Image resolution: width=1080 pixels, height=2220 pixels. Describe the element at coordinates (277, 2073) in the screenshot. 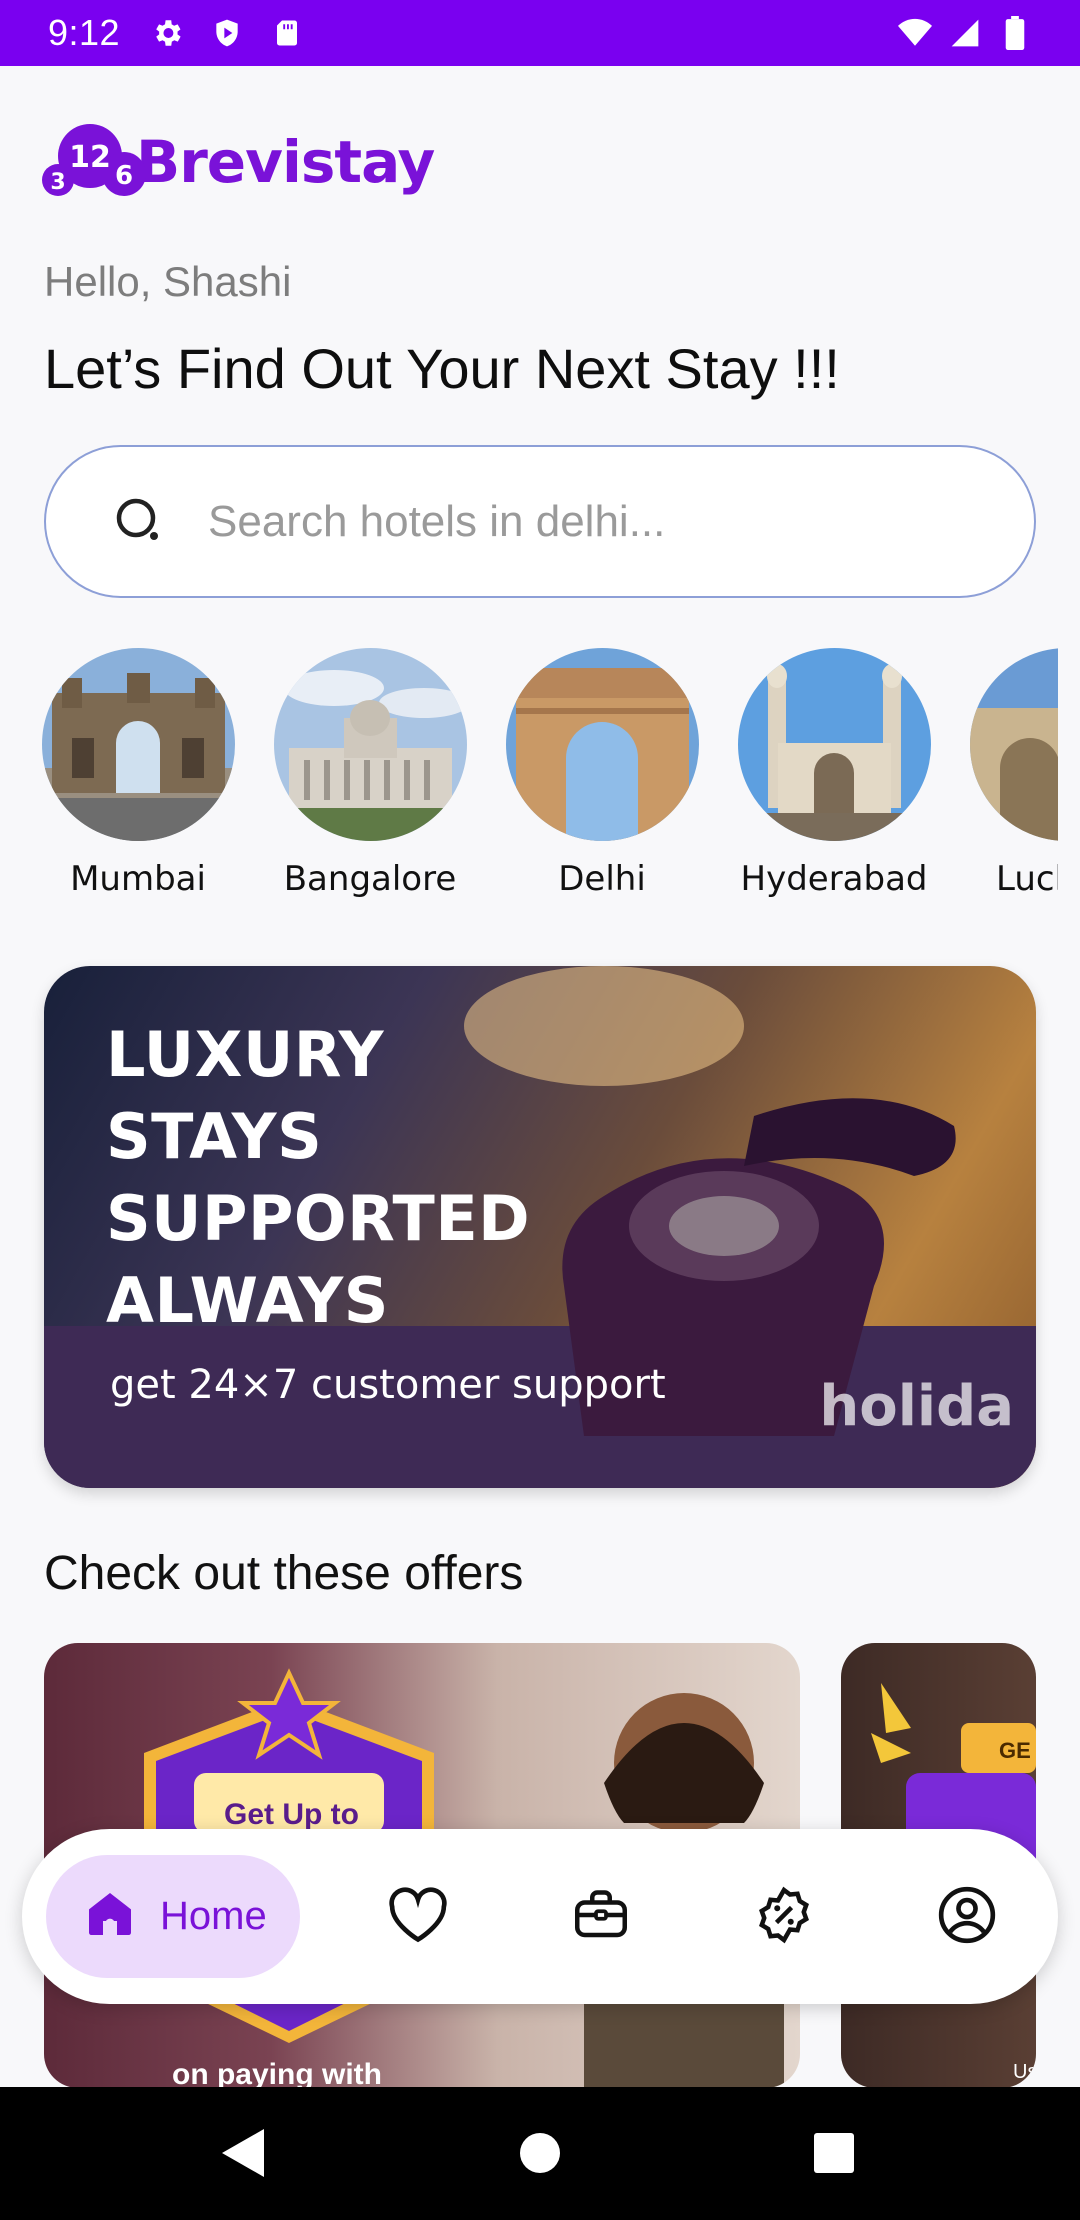

I see `offer-subtitle: on paying with` at that location.